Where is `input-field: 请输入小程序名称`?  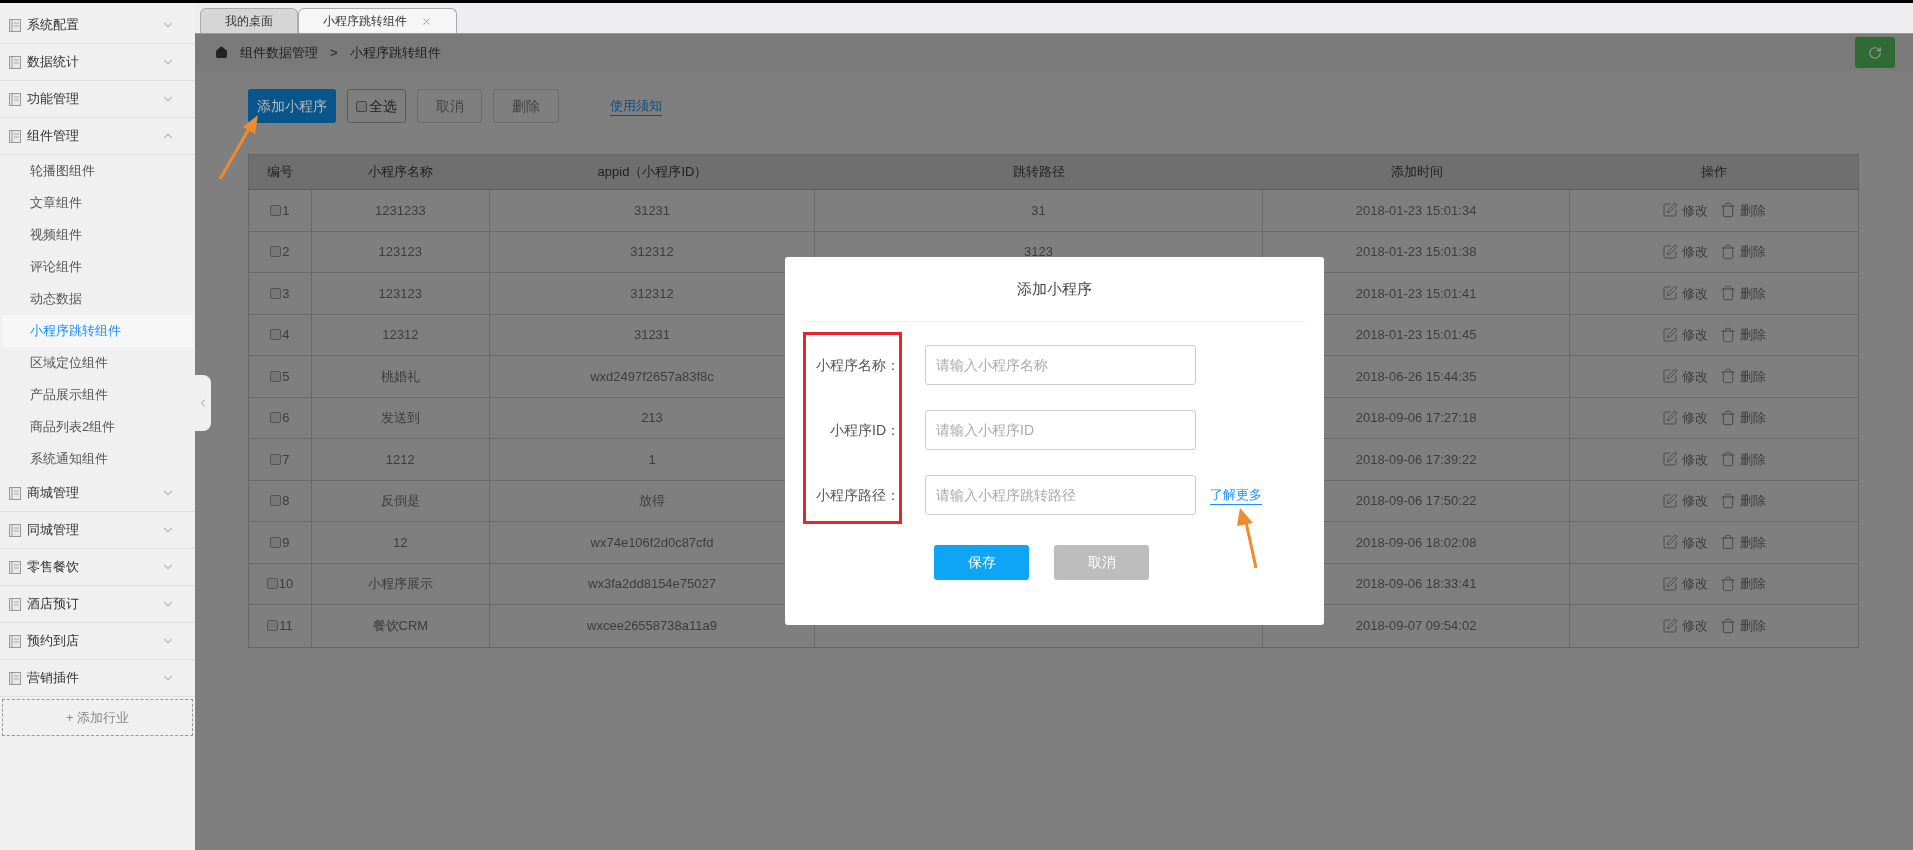 input-field: 请输入小程序名称 is located at coordinates (1060, 365).